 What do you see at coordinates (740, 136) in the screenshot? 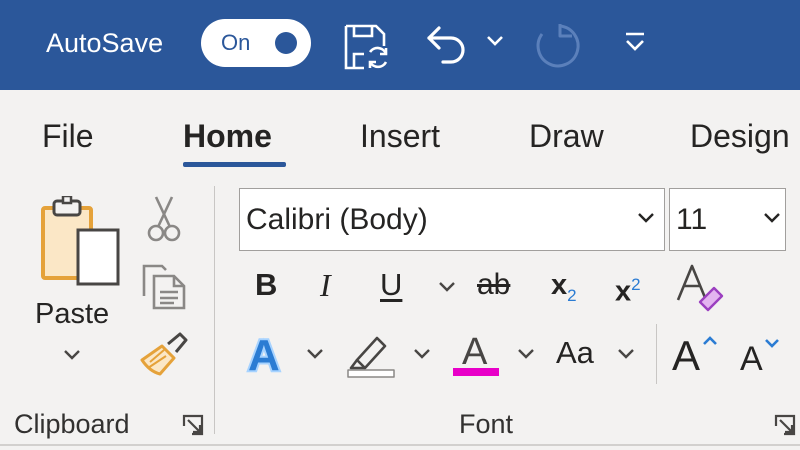
I see `tab-design: Design` at bounding box center [740, 136].